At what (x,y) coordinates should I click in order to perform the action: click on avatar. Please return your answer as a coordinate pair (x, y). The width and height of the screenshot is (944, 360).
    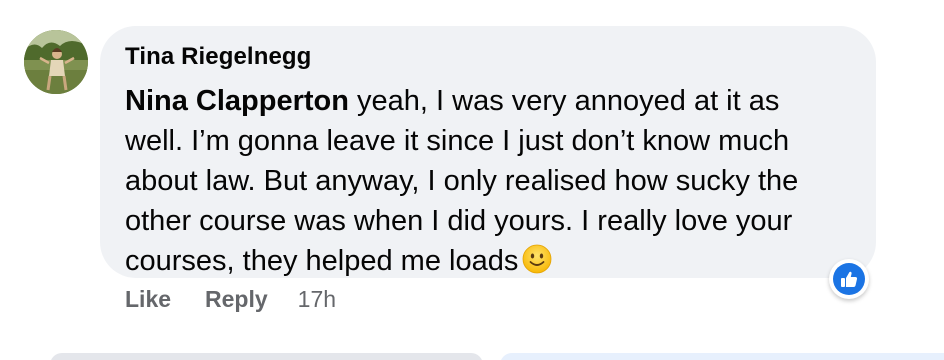
    Looking at the image, I should click on (56, 62).